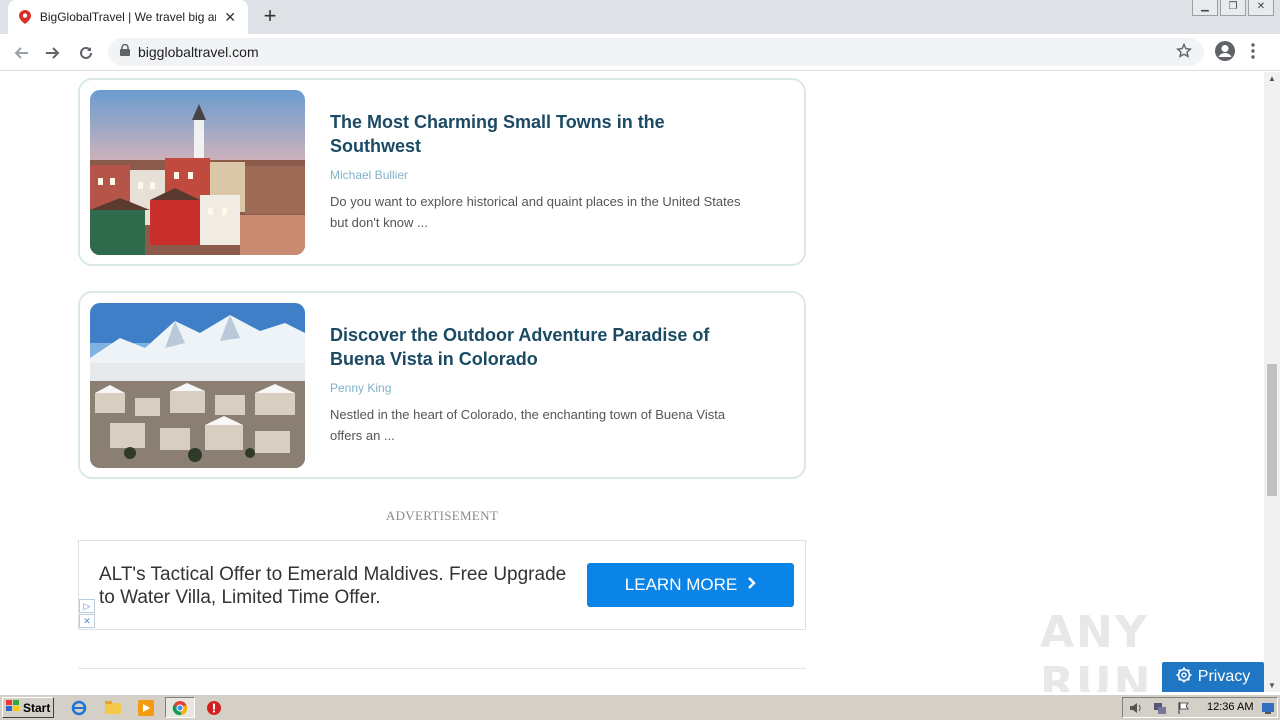  I want to click on advertisement-label: ADVERTISEMENT, so click(442, 515).